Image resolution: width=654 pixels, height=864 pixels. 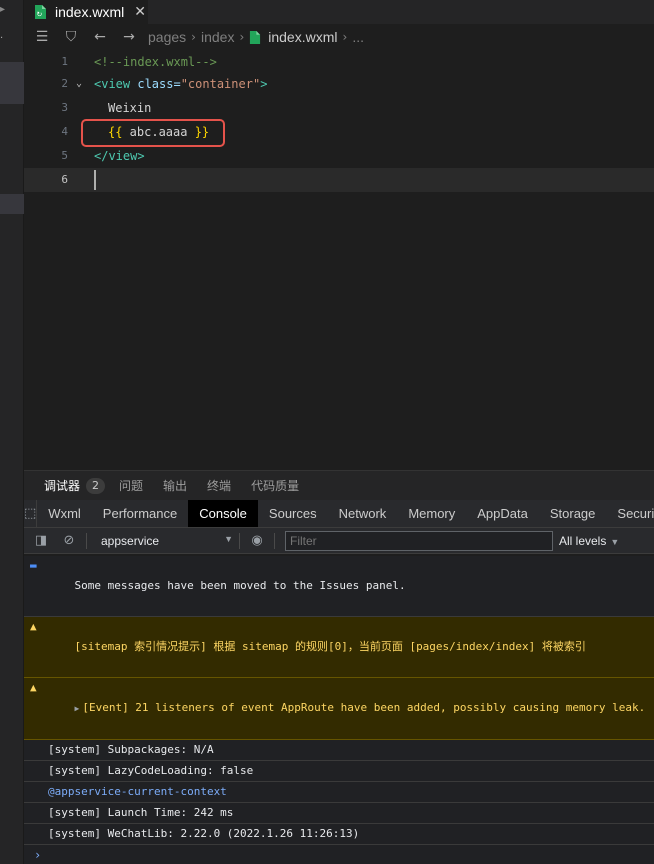 What do you see at coordinates (155, 62) in the screenshot?
I see `code-comment: <!--index.wxml-->` at bounding box center [155, 62].